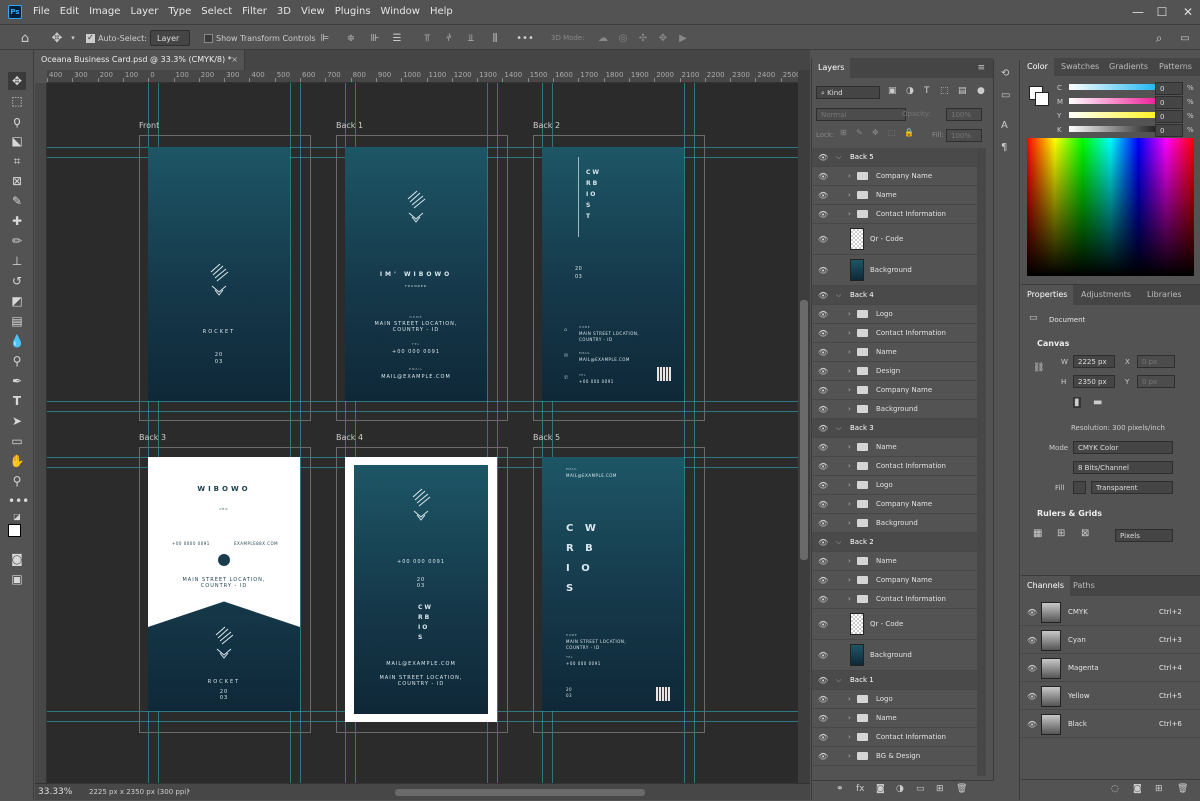 The width and height of the screenshot is (1200, 801). I want to click on channel-row: 👁 Yellow Ctrl+5, so click(1110, 696).